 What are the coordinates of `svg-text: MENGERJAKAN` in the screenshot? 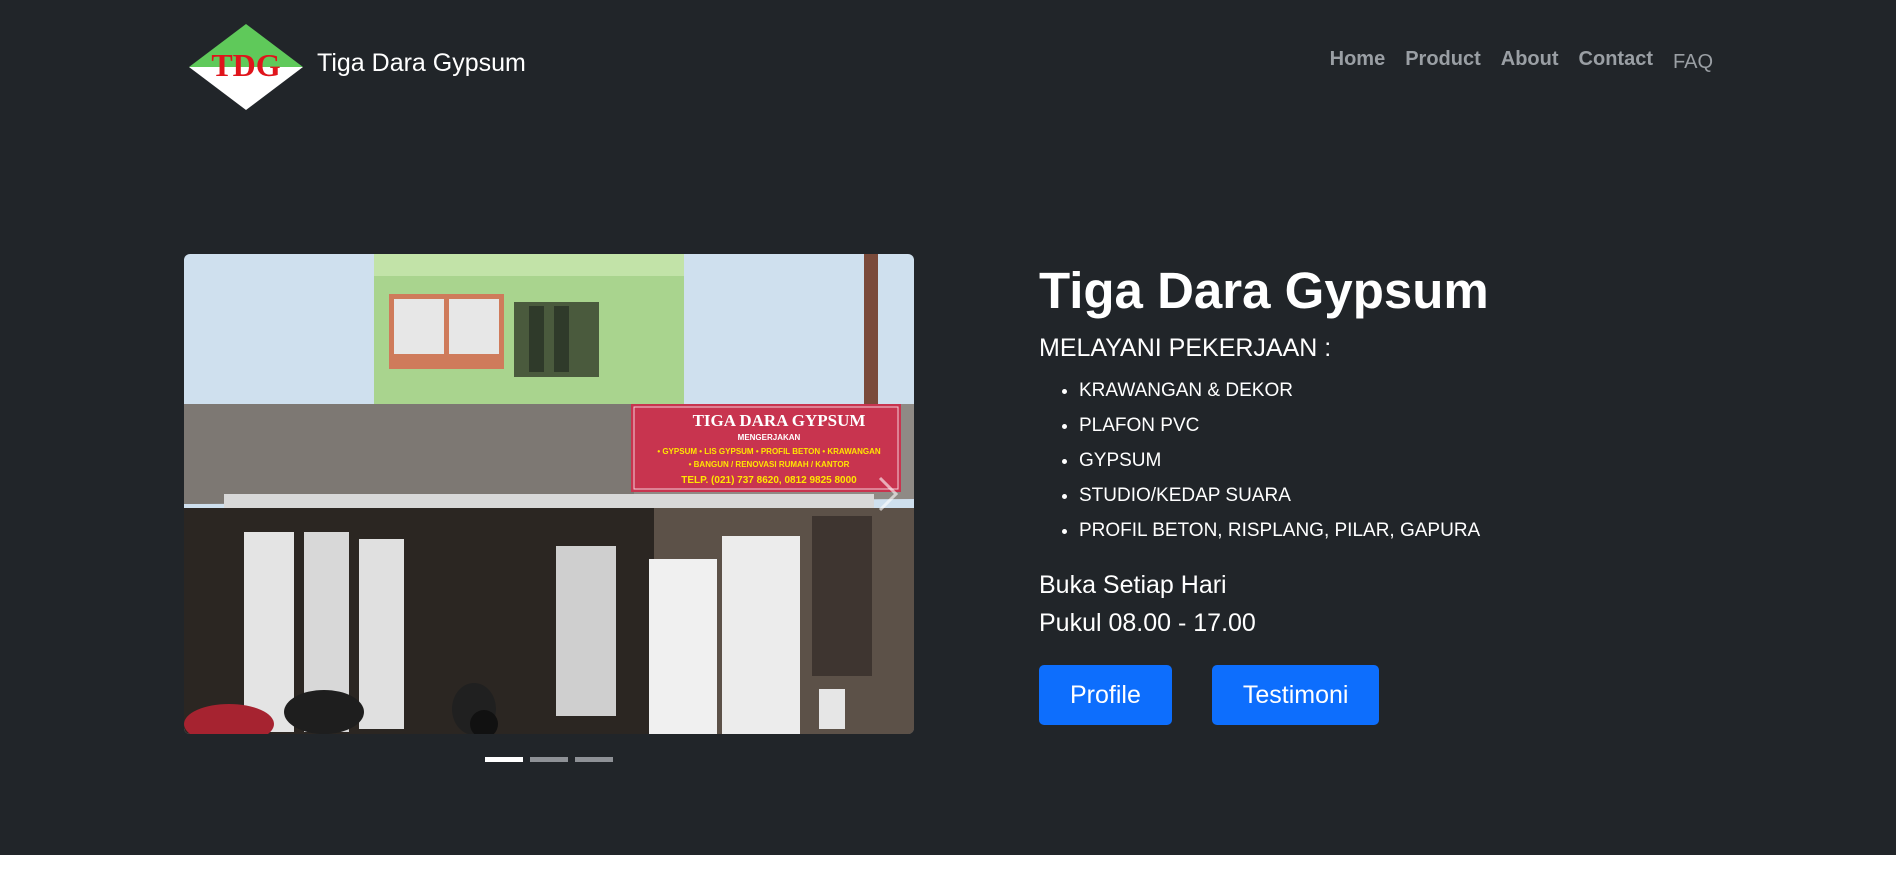 It's located at (769, 437).